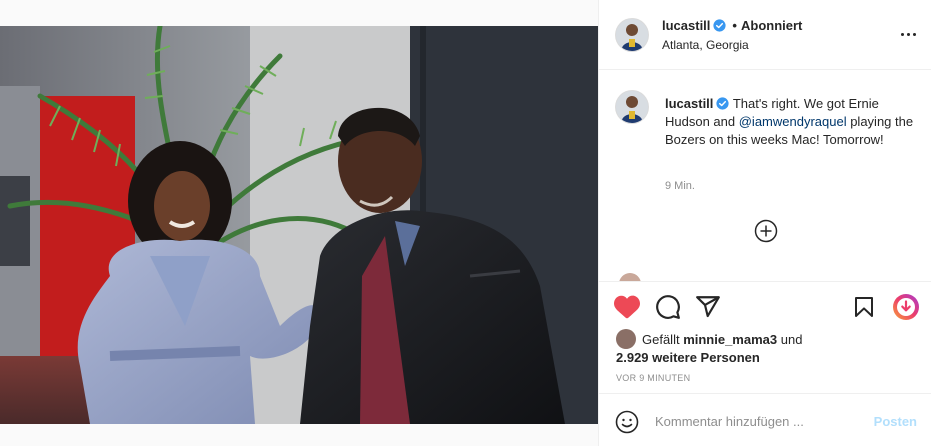 The width and height of the screenshot is (931, 446). Describe the element at coordinates (730, 339) in the screenshot. I see `liker-username: minnie_mama3` at that location.